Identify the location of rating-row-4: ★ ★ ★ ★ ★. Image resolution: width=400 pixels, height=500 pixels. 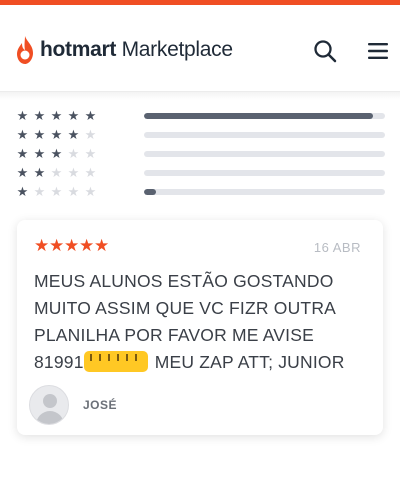
(200, 134).